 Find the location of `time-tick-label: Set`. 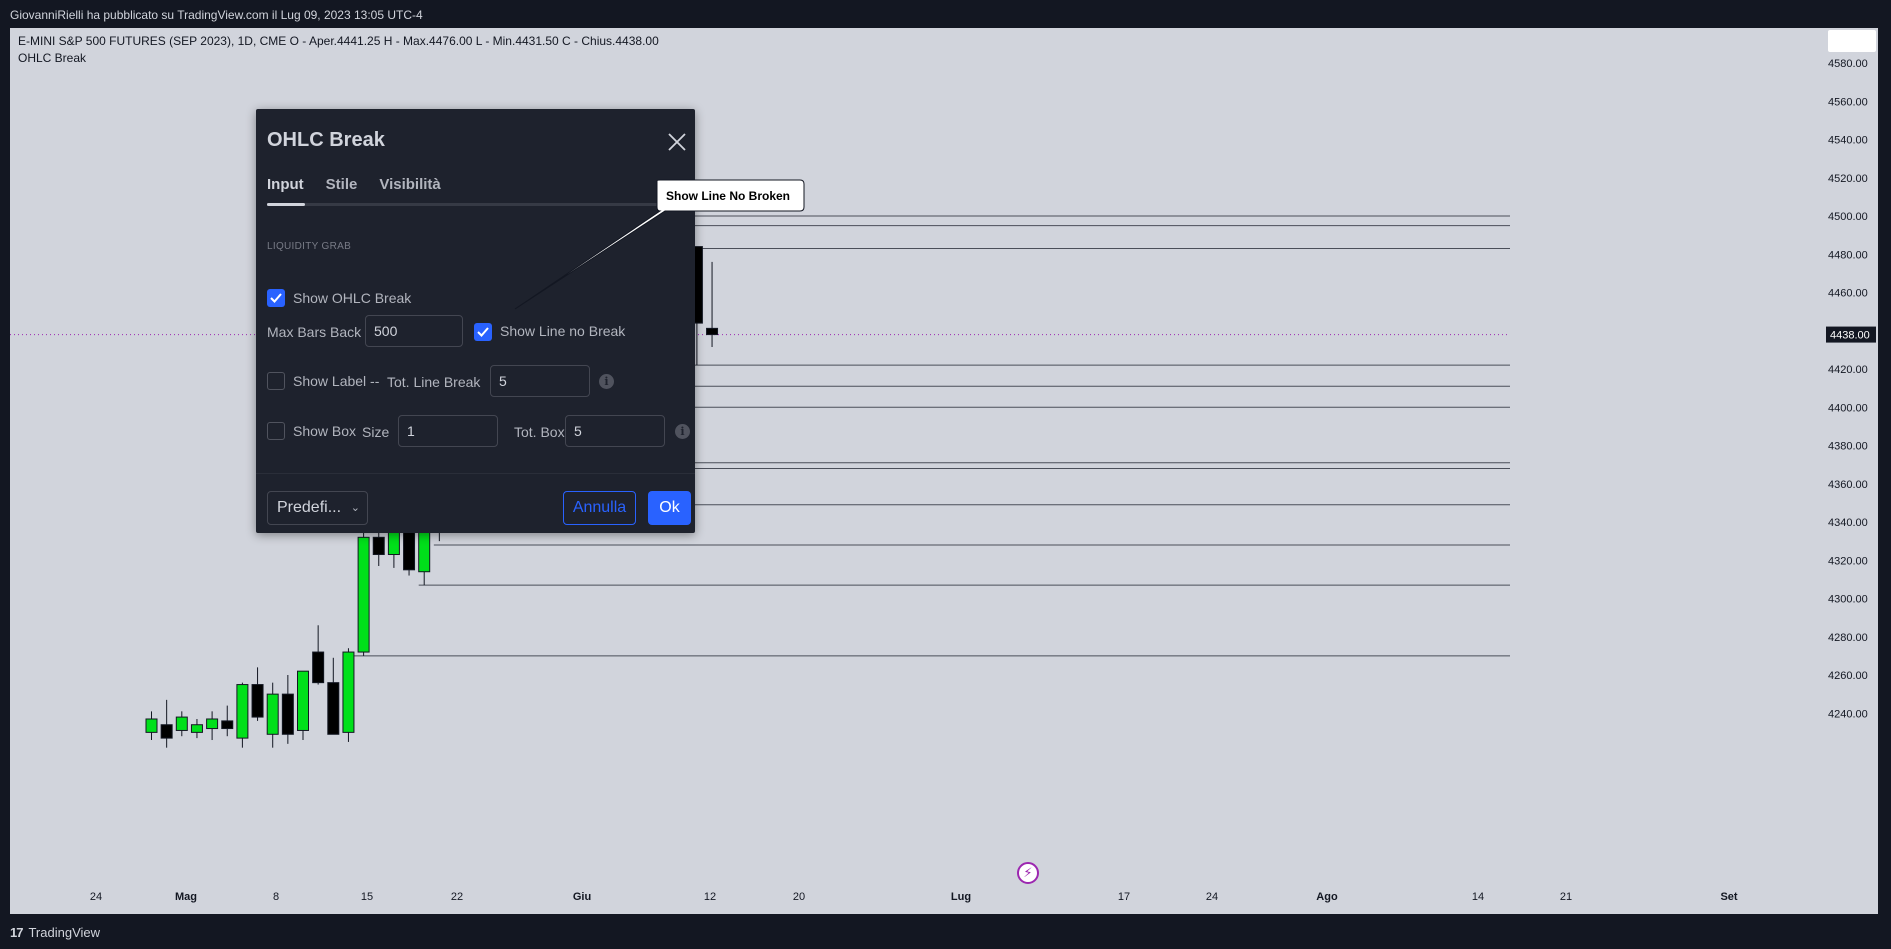

time-tick-label: Set is located at coordinates (1728, 897).